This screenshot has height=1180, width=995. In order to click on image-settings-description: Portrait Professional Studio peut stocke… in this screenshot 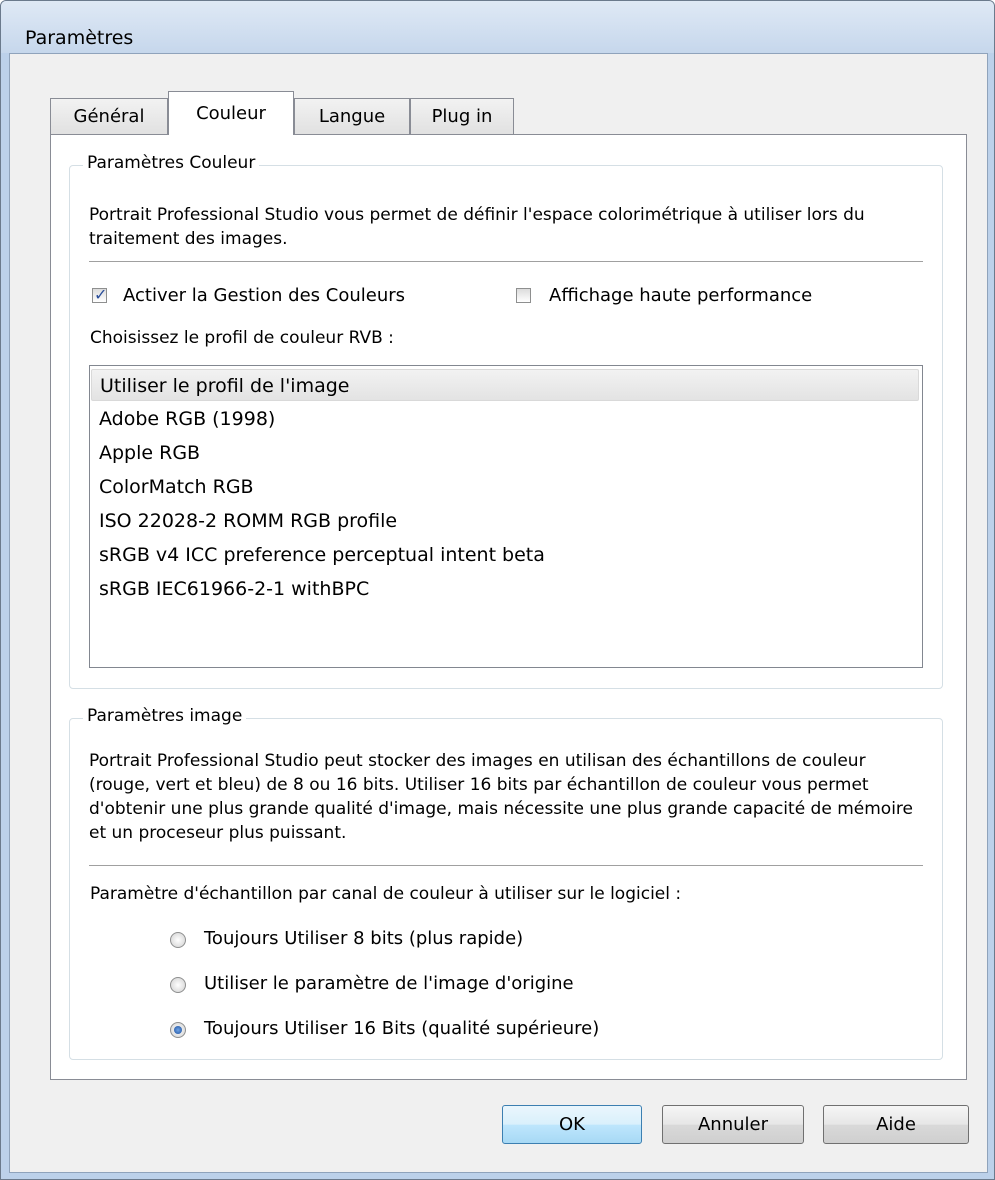, I will do `click(501, 797)`.